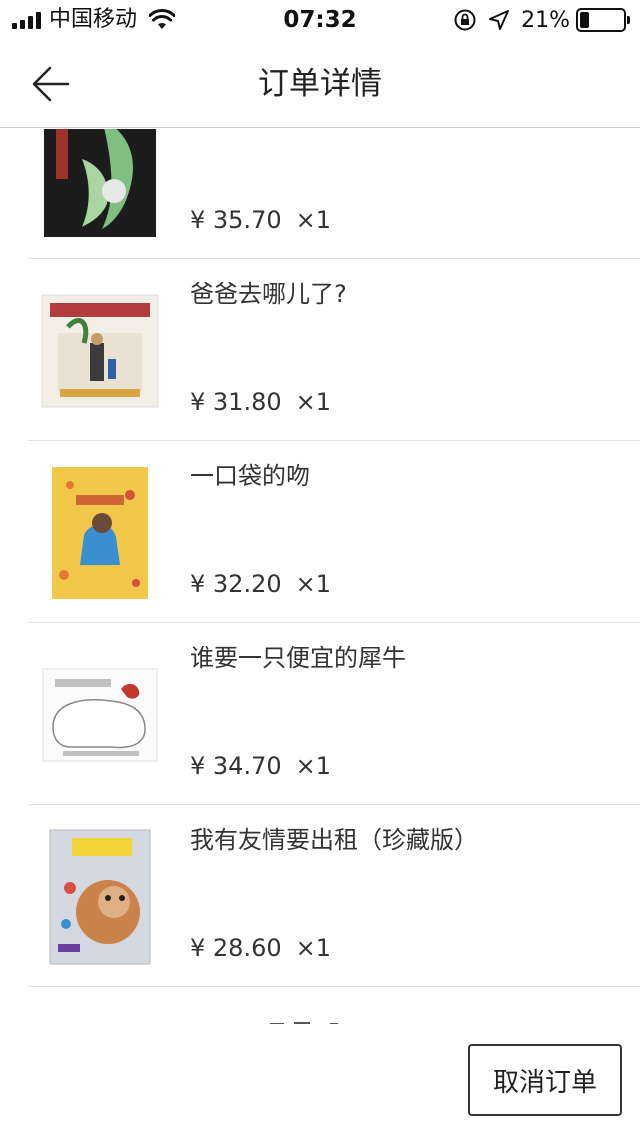  What do you see at coordinates (334, 840) in the screenshot?
I see `item-name: 我有友情要出租（珍藏版）` at bounding box center [334, 840].